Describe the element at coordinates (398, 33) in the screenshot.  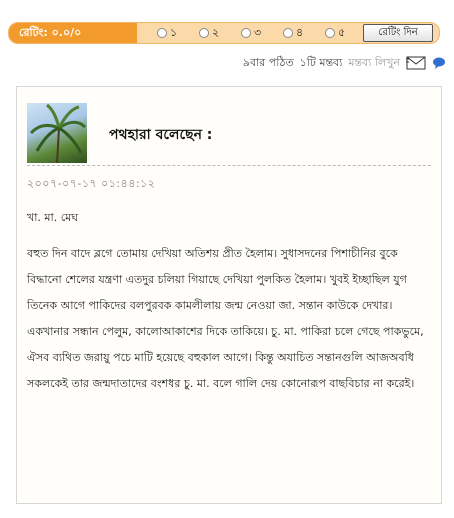
I see `rate-button: রেটিং দিন` at that location.